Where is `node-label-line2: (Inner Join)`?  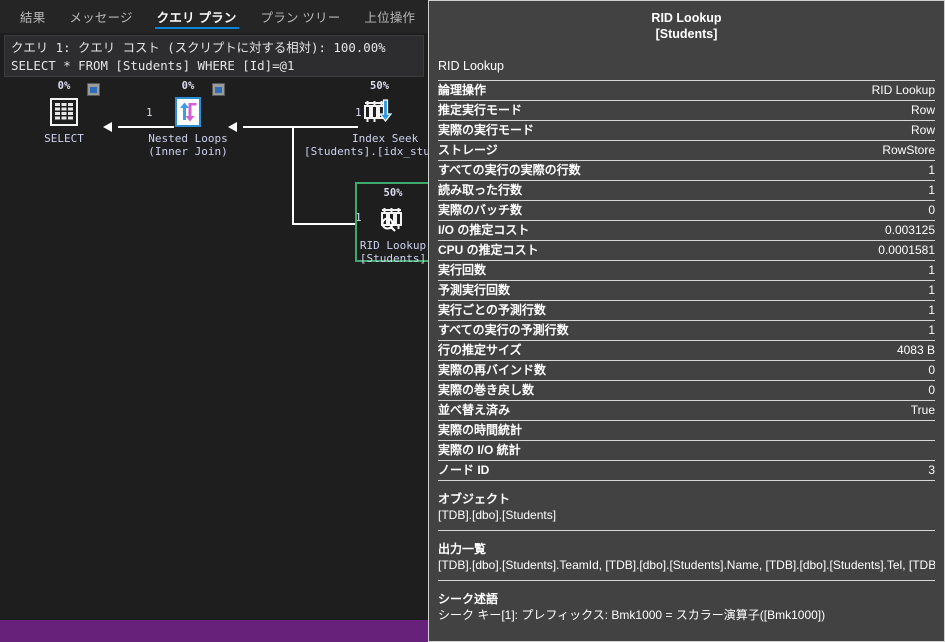
node-label-line2: (Inner Join) is located at coordinates (188, 151).